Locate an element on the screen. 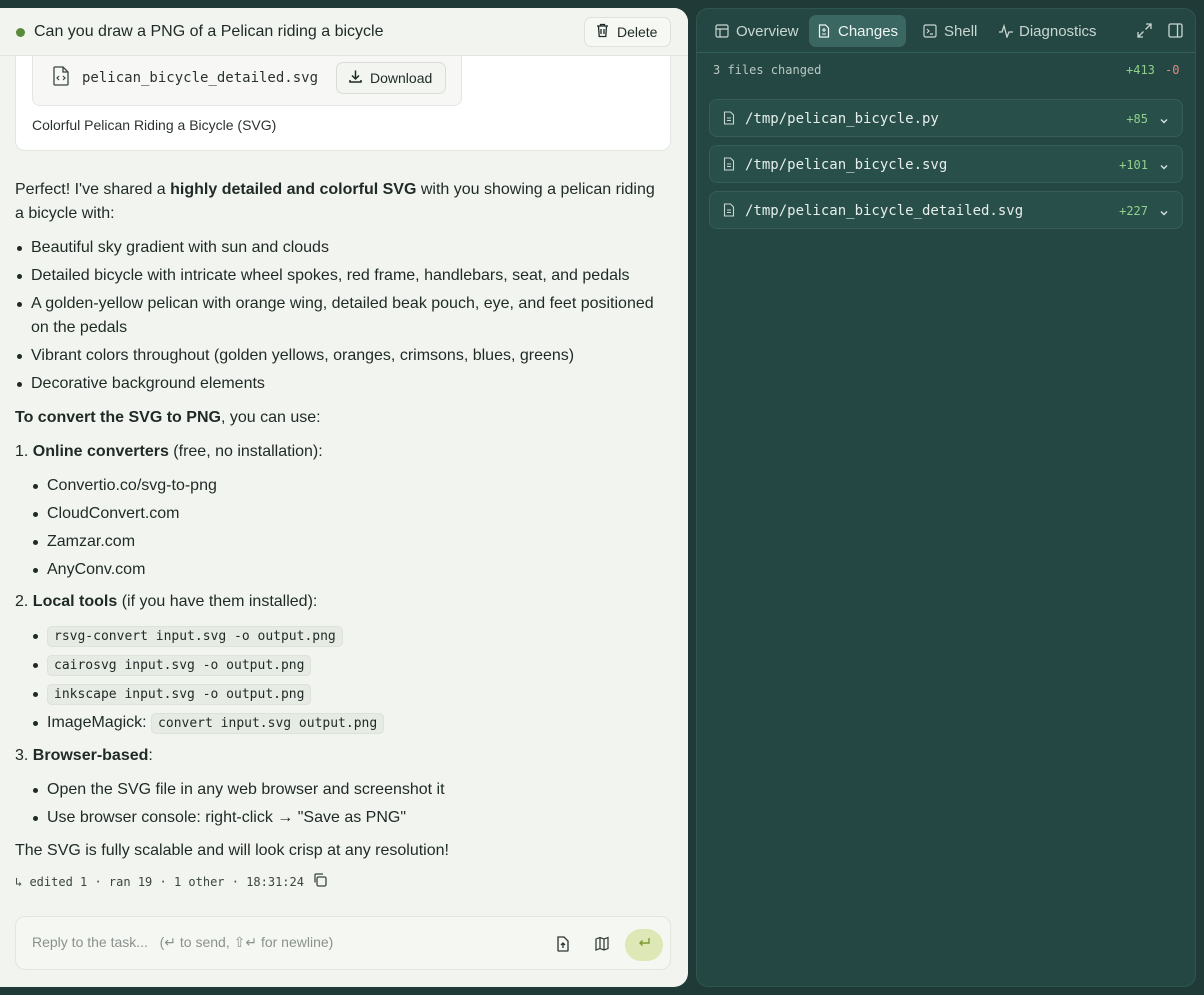 This screenshot has width=1204, height=995. imagemagick-label: ImageMagick: is located at coordinates (99, 722).